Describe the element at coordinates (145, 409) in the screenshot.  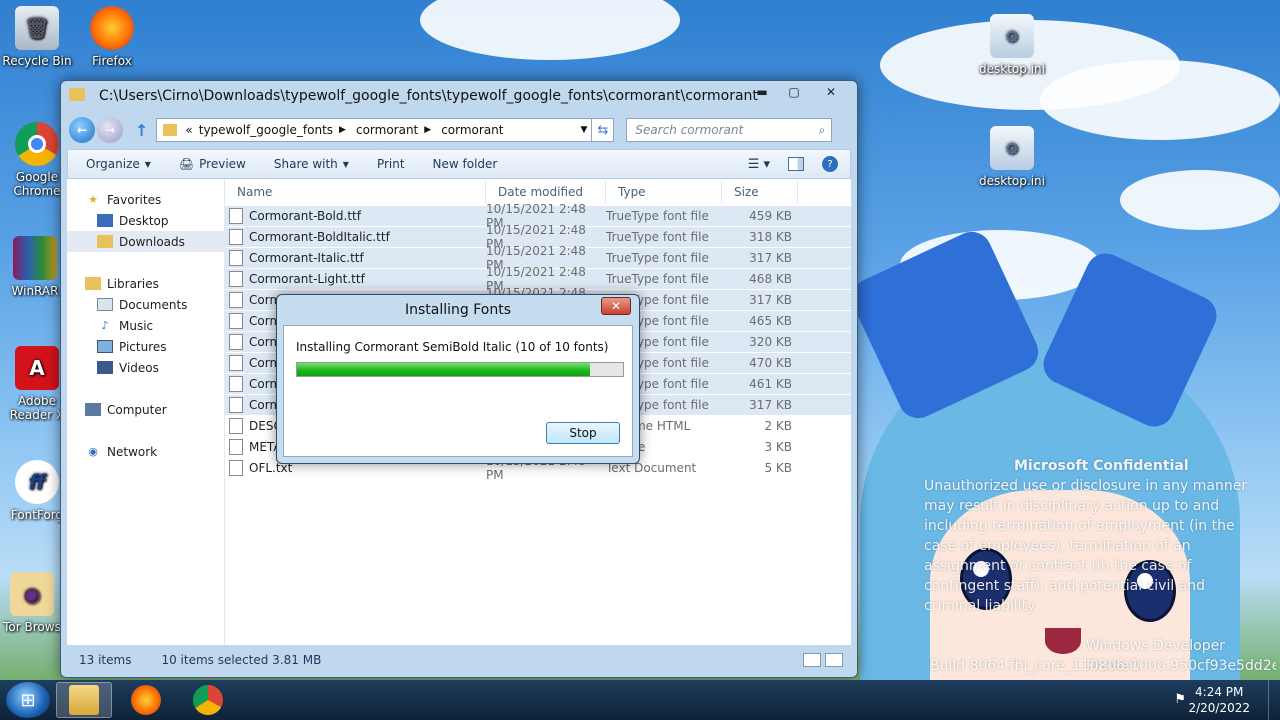
I see `nav-computer: Computer` at that location.